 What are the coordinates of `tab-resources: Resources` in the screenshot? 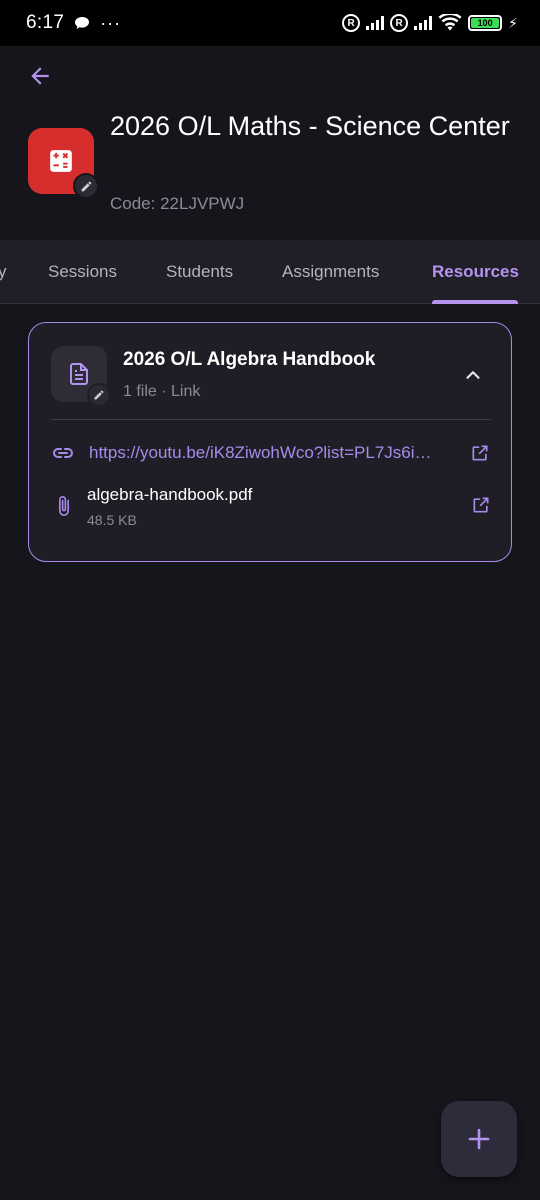 It's located at (475, 272).